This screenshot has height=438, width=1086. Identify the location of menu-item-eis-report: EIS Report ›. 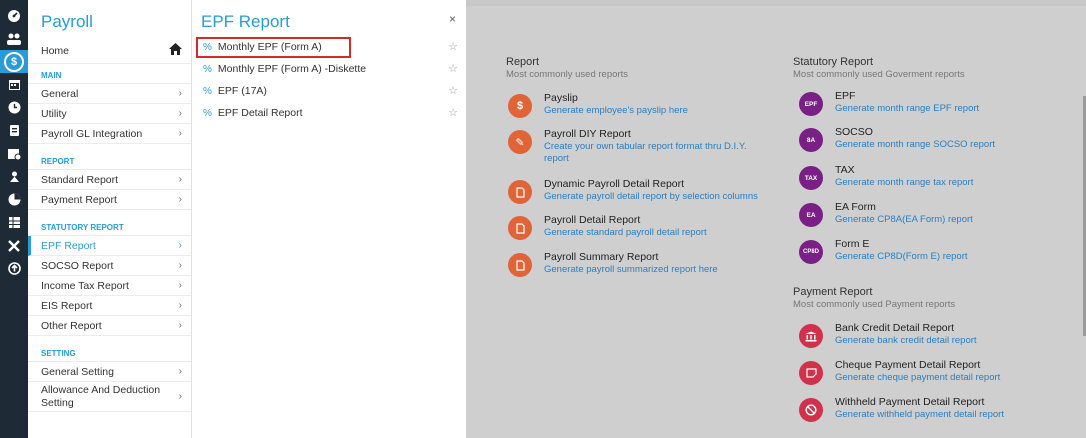
(109, 306).